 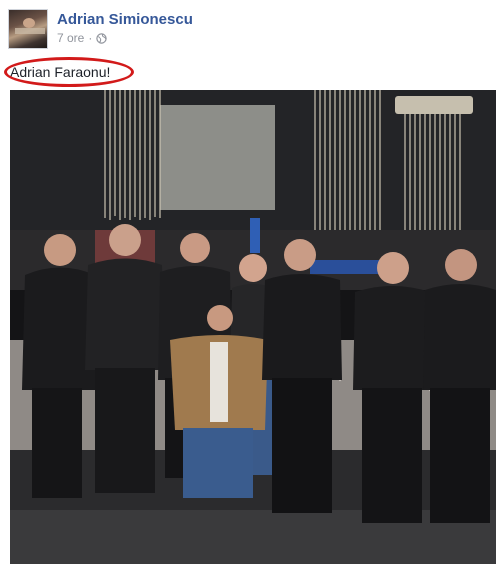 I want to click on avatar-figure, so click(x=29, y=23).